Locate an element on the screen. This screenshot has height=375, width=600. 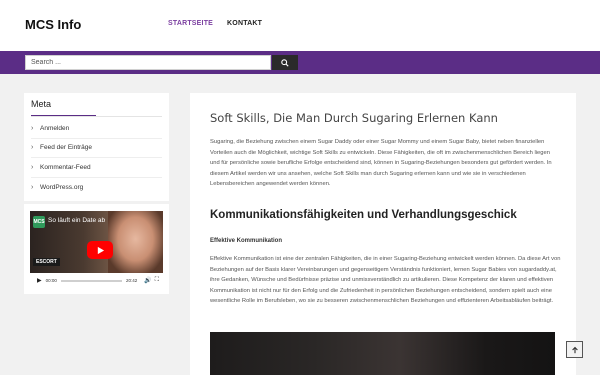
meta-link-label: Feed der Einträge is located at coordinates (66, 147).